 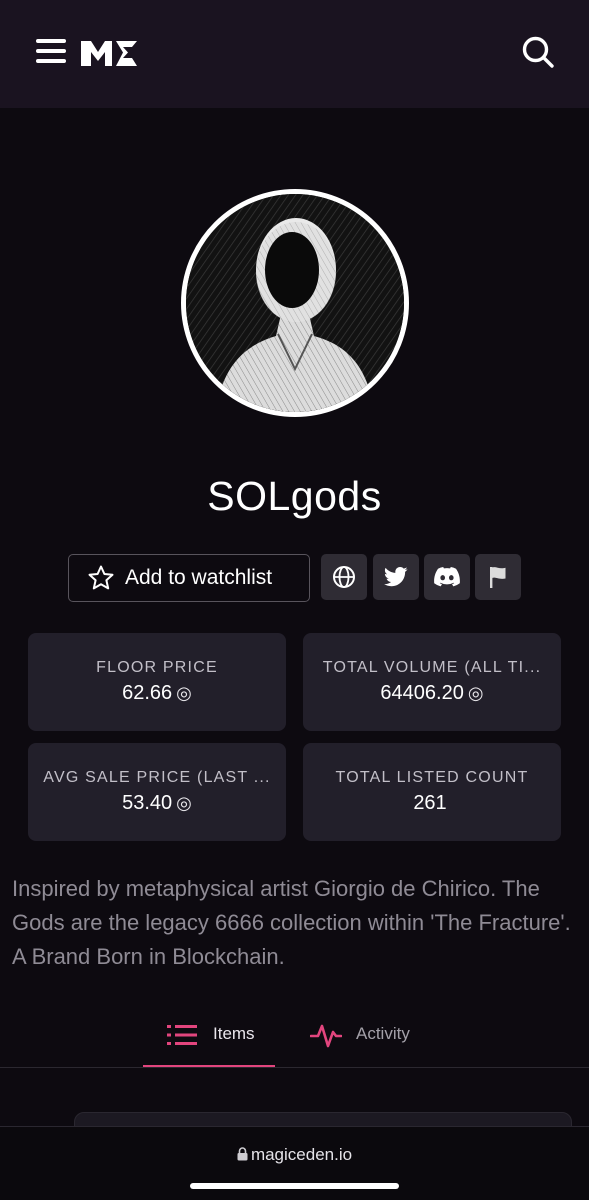 I want to click on stat-label: TOTAL LISTED COUNT, so click(x=432, y=777).